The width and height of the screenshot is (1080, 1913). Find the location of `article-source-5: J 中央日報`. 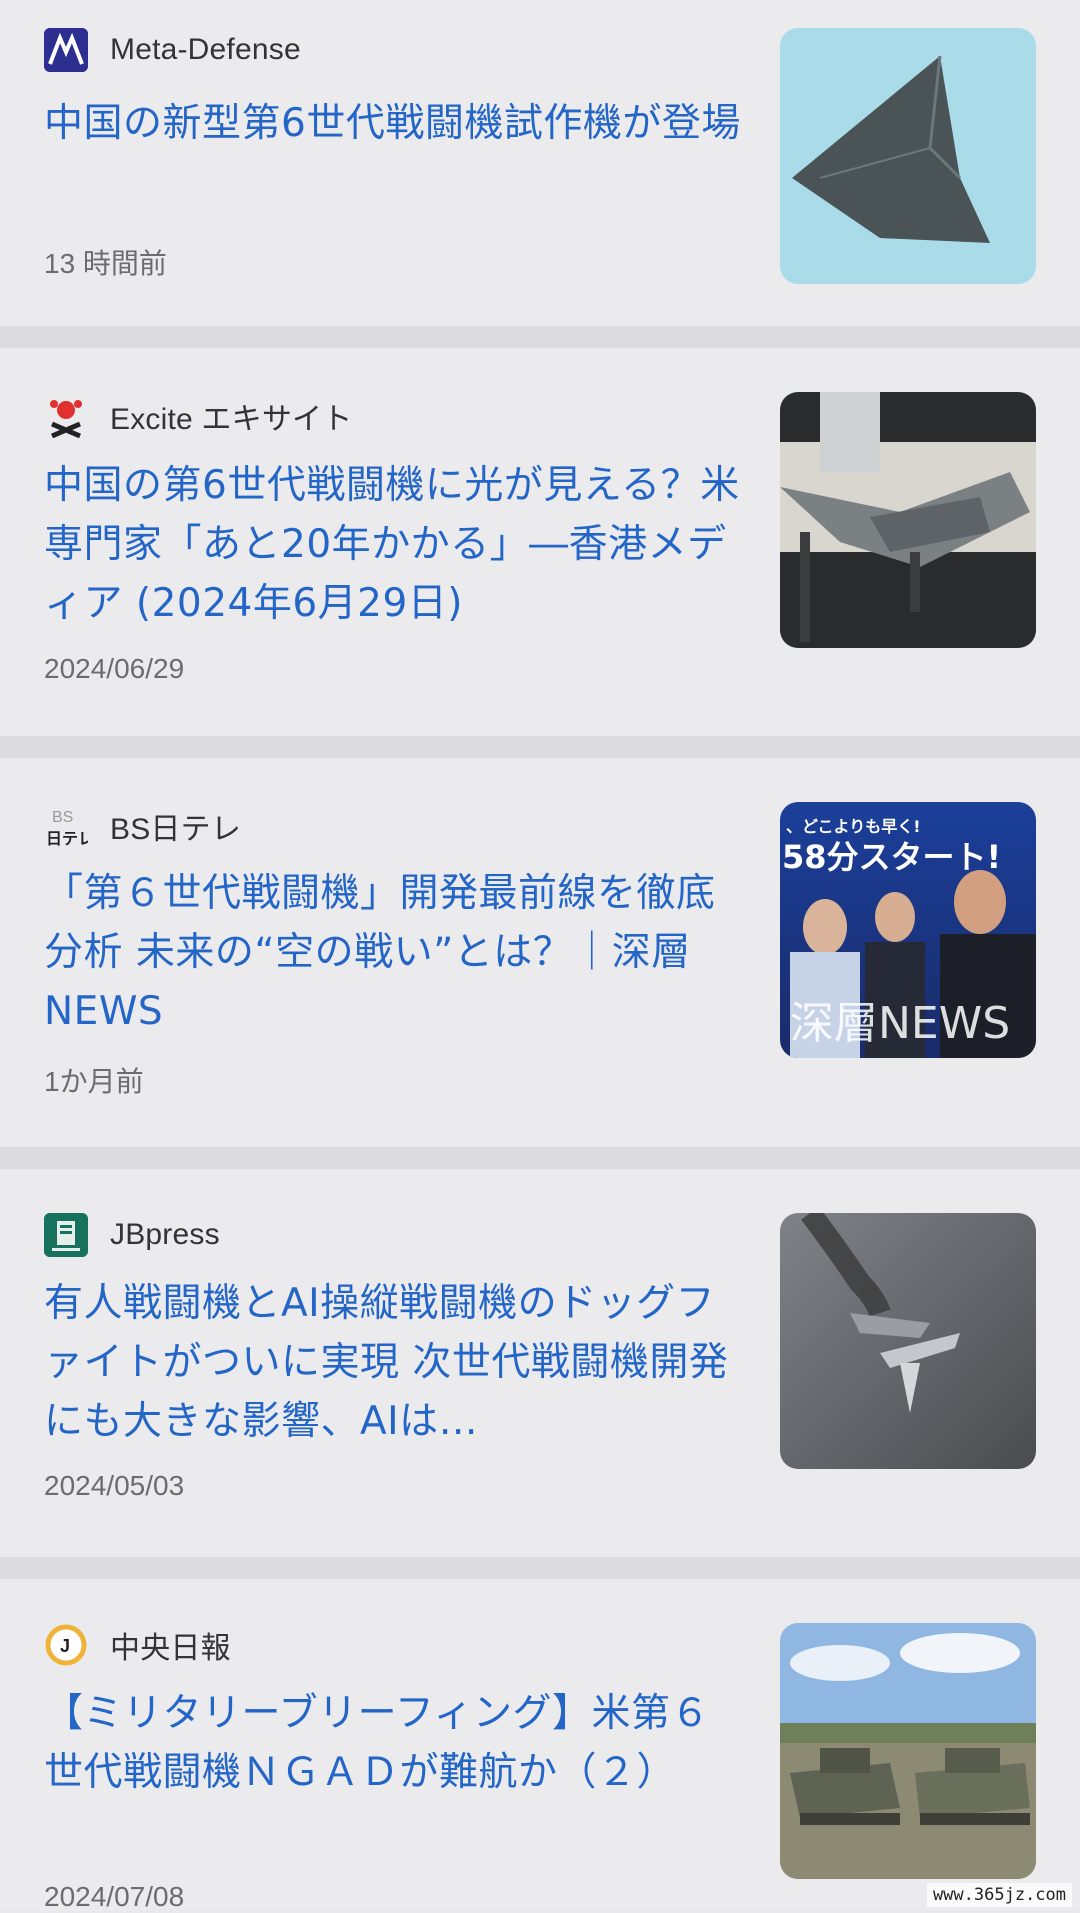

article-source-5: J 中央日報 is located at coordinates (137, 1645).